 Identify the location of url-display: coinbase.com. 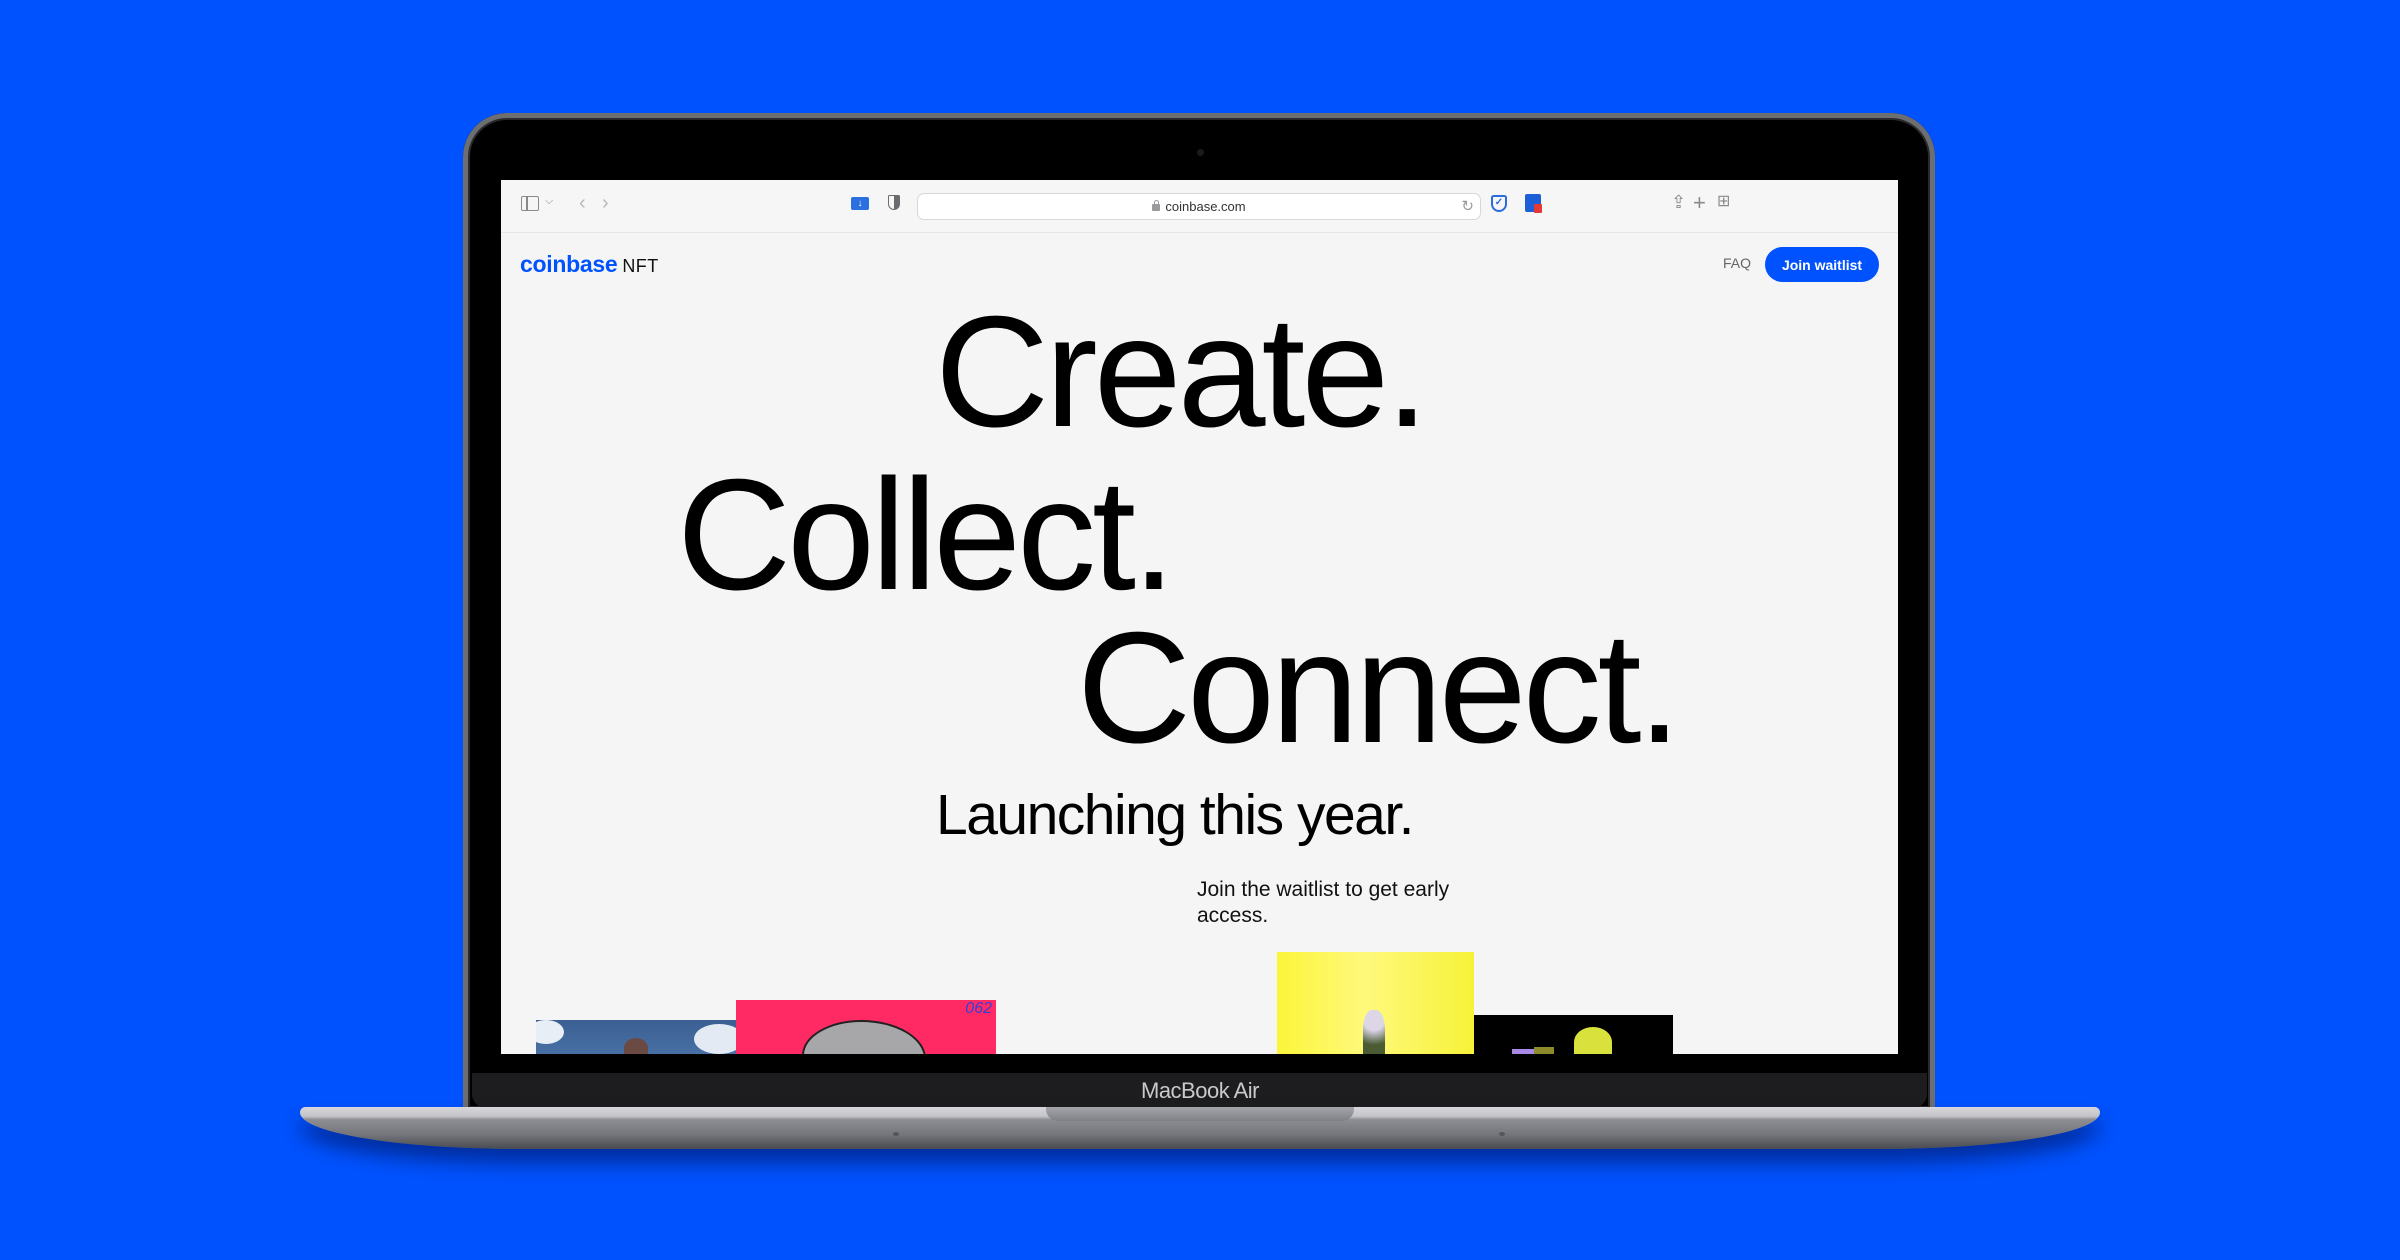
(1199, 206).